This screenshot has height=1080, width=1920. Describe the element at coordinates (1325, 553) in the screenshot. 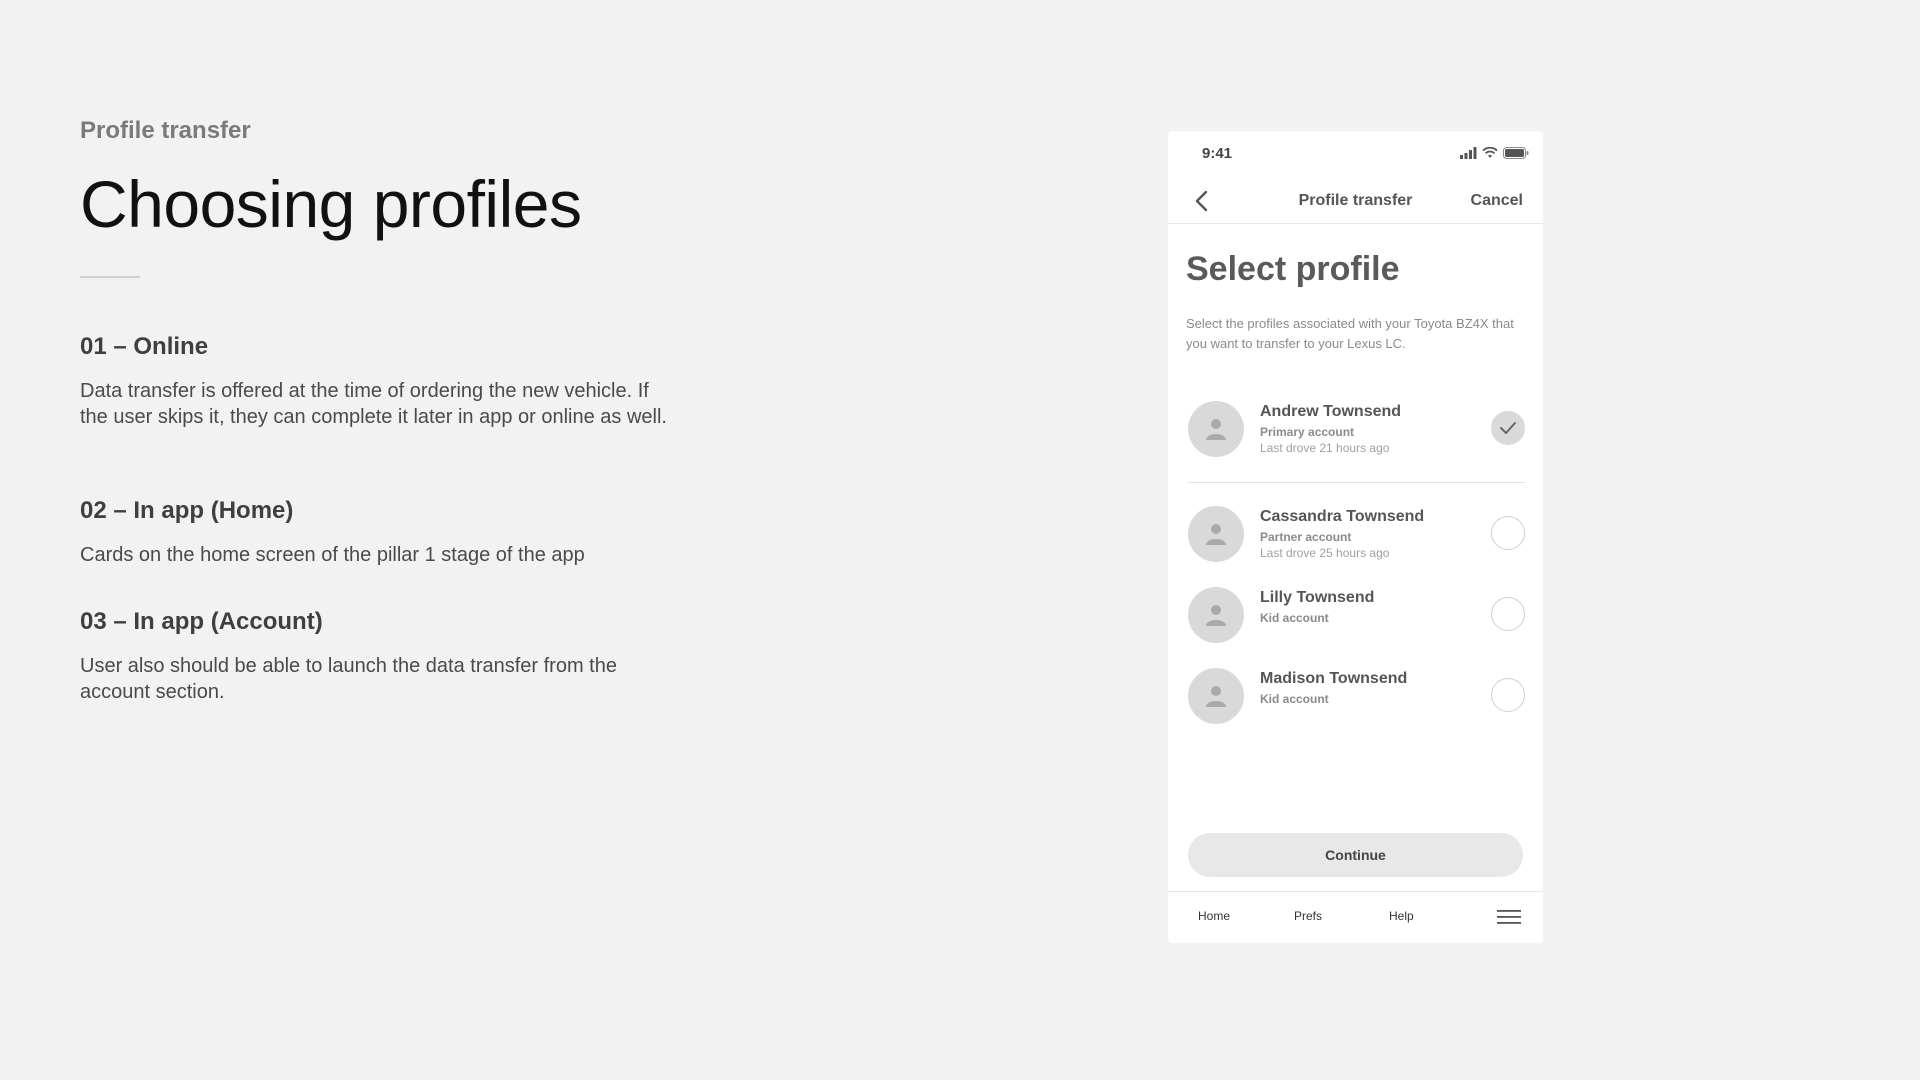

I see `profile-last-drove: Last drove 25 hours ago` at that location.